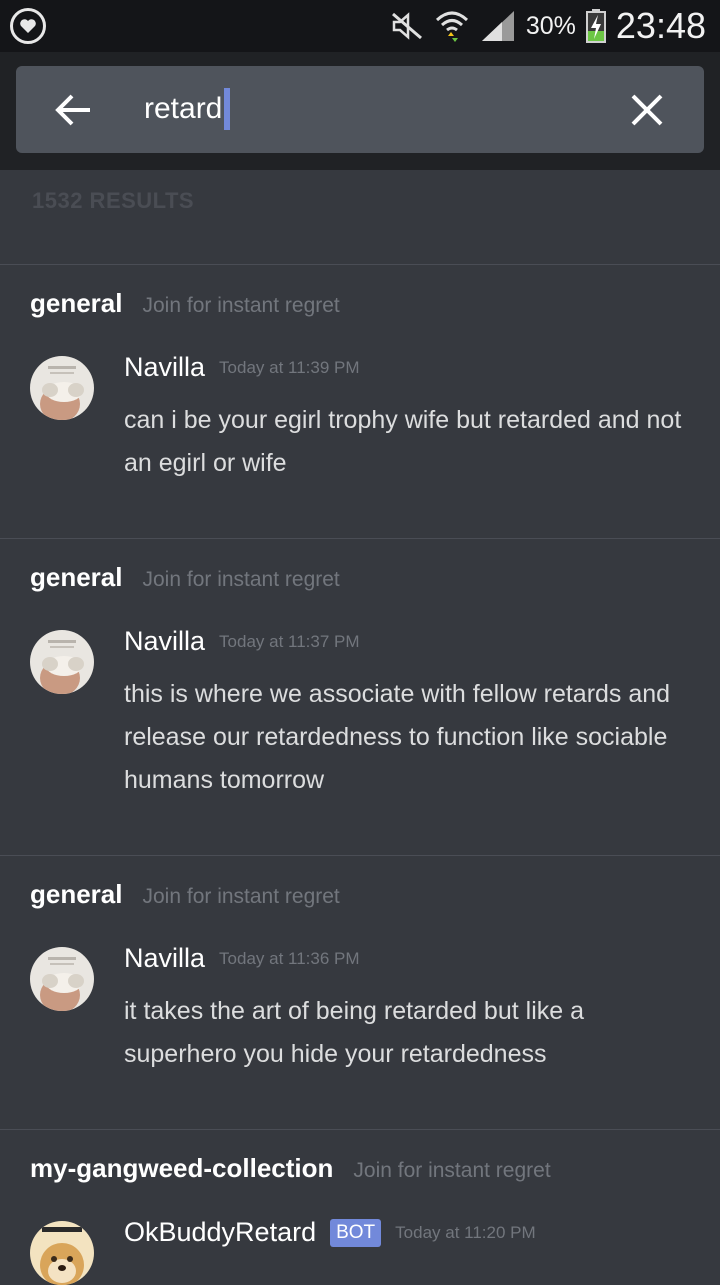 Image resolution: width=720 pixels, height=1285 pixels. What do you see at coordinates (660, 25) in the screenshot?
I see `clock: 23:48` at bounding box center [660, 25].